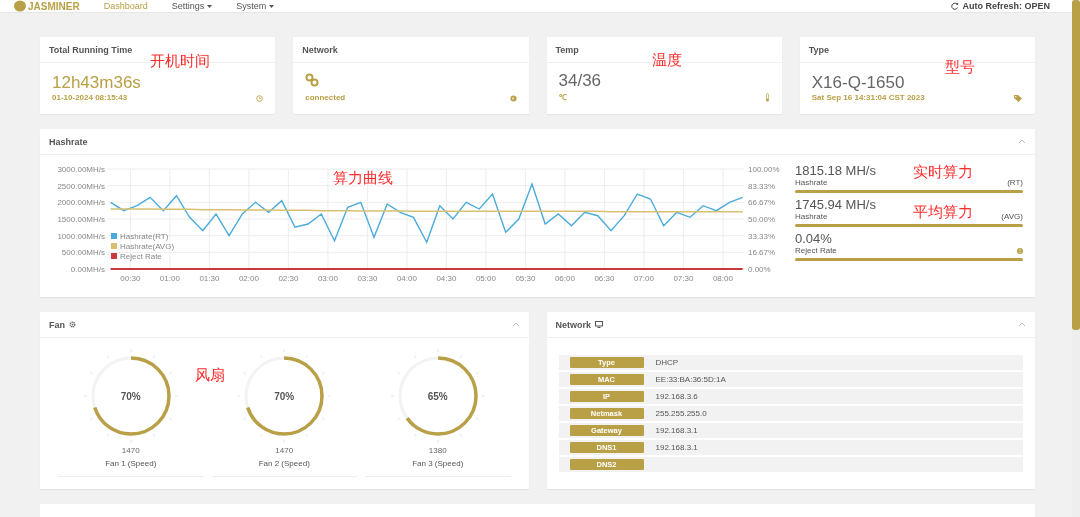  Describe the element at coordinates (580, 81) in the screenshot. I see `card-value: 34/36` at that location.